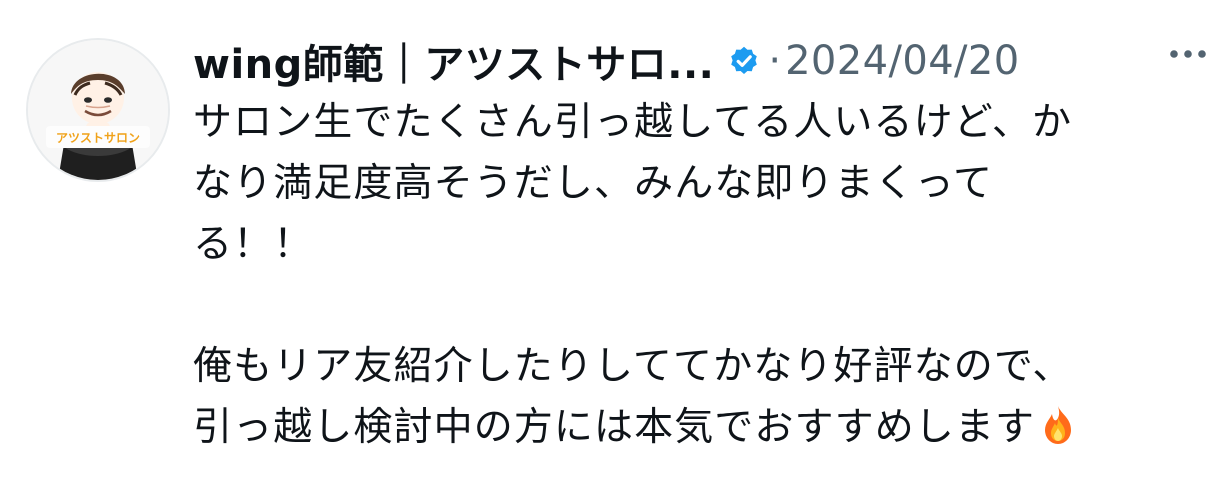 The width and height of the screenshot is (1228, 478). What do you see at coordinates (902, 61) in the screenshot?
I see `post-date: 2024/04/20` at bounding box center [902, 61].